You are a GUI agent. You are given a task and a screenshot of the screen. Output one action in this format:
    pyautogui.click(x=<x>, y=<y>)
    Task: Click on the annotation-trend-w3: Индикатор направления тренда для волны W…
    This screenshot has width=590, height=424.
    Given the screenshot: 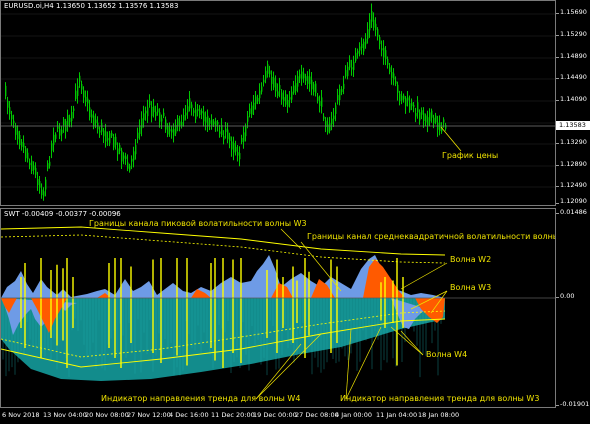 What is the action you would take?
    pyautogui.click(x=440, y=398)
    